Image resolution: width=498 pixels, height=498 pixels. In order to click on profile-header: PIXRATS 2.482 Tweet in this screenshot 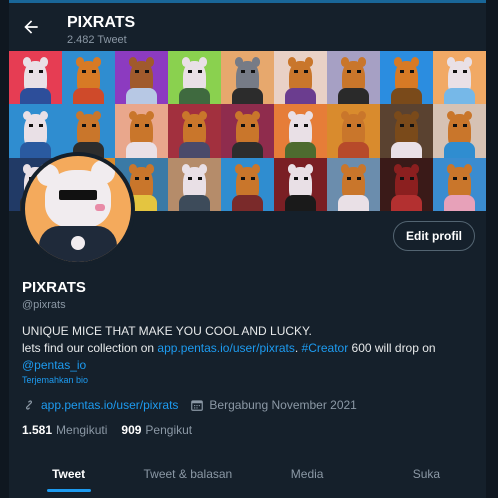, I will do `click(247, 27)`.